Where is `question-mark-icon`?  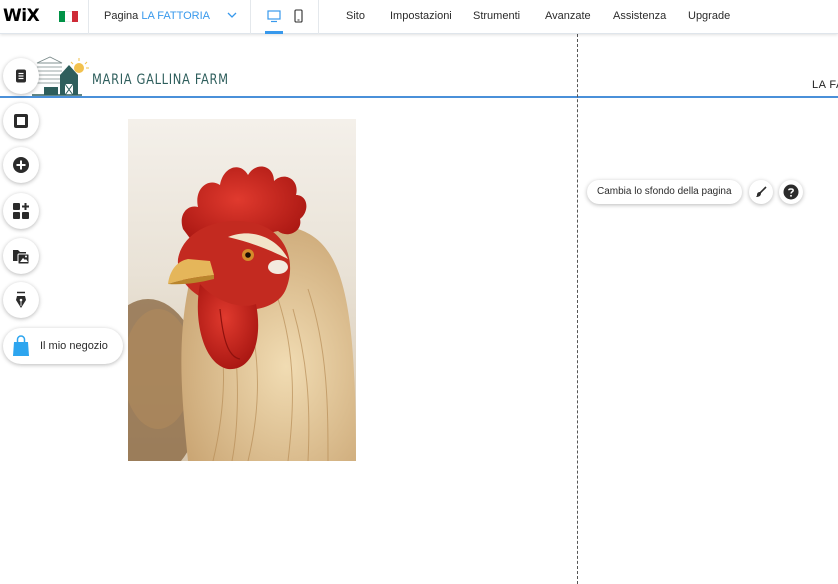 question-mark-icon is located at coordinates (791, 192).